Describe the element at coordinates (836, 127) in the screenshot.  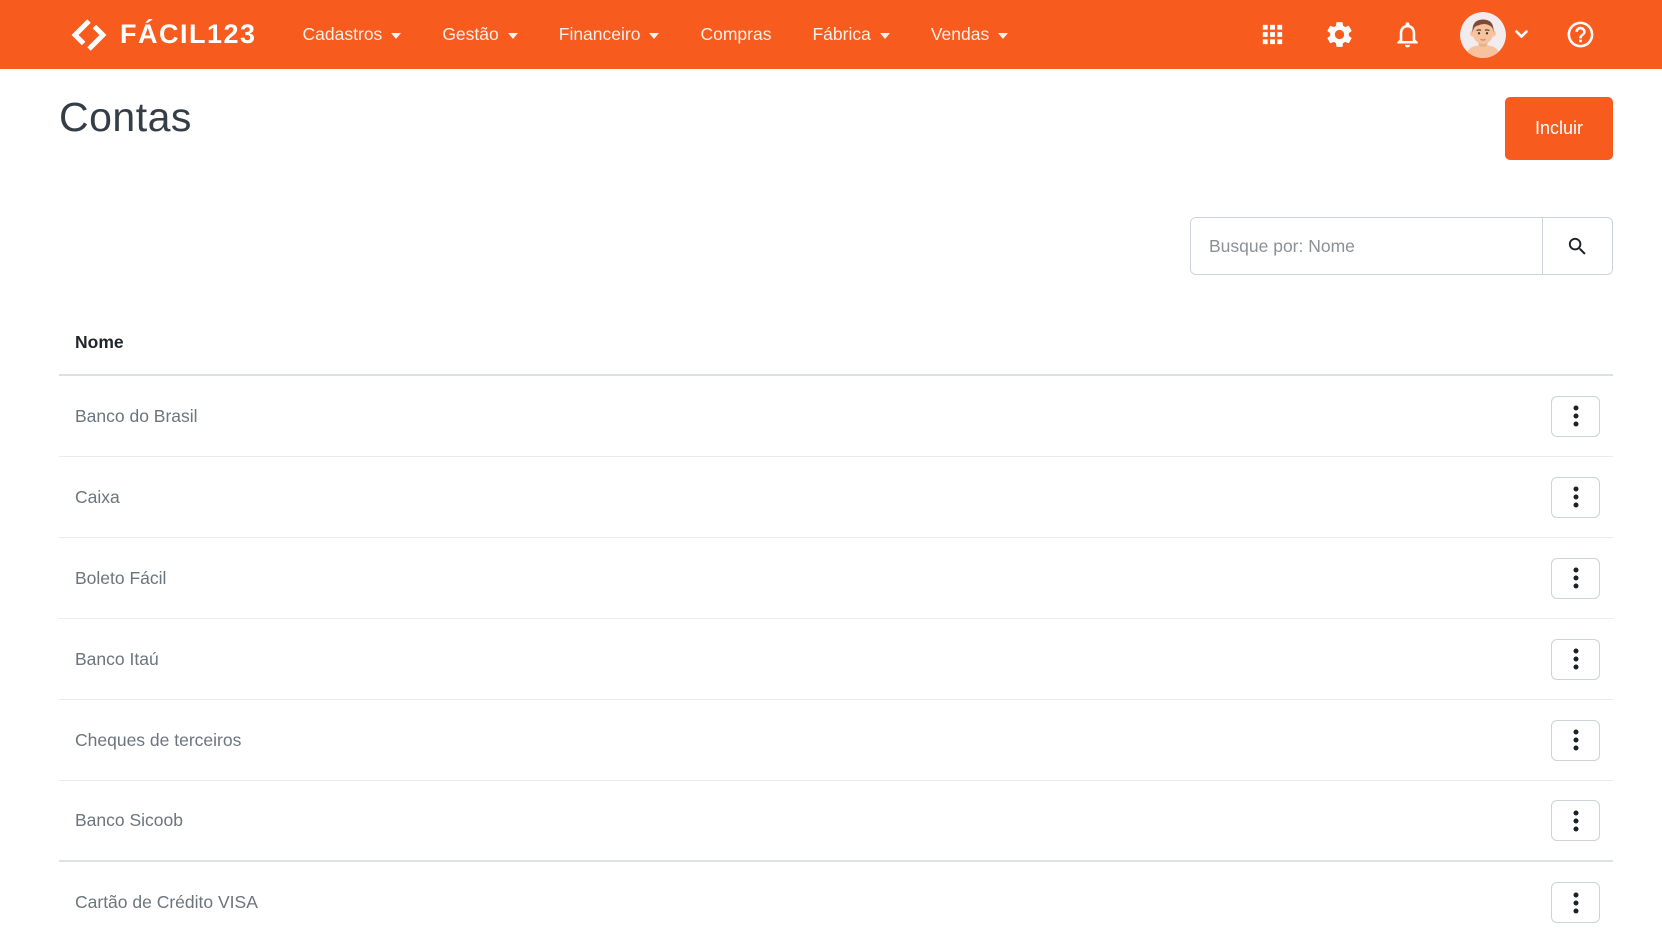
I see `page-header: Contas Incluir` at that location.